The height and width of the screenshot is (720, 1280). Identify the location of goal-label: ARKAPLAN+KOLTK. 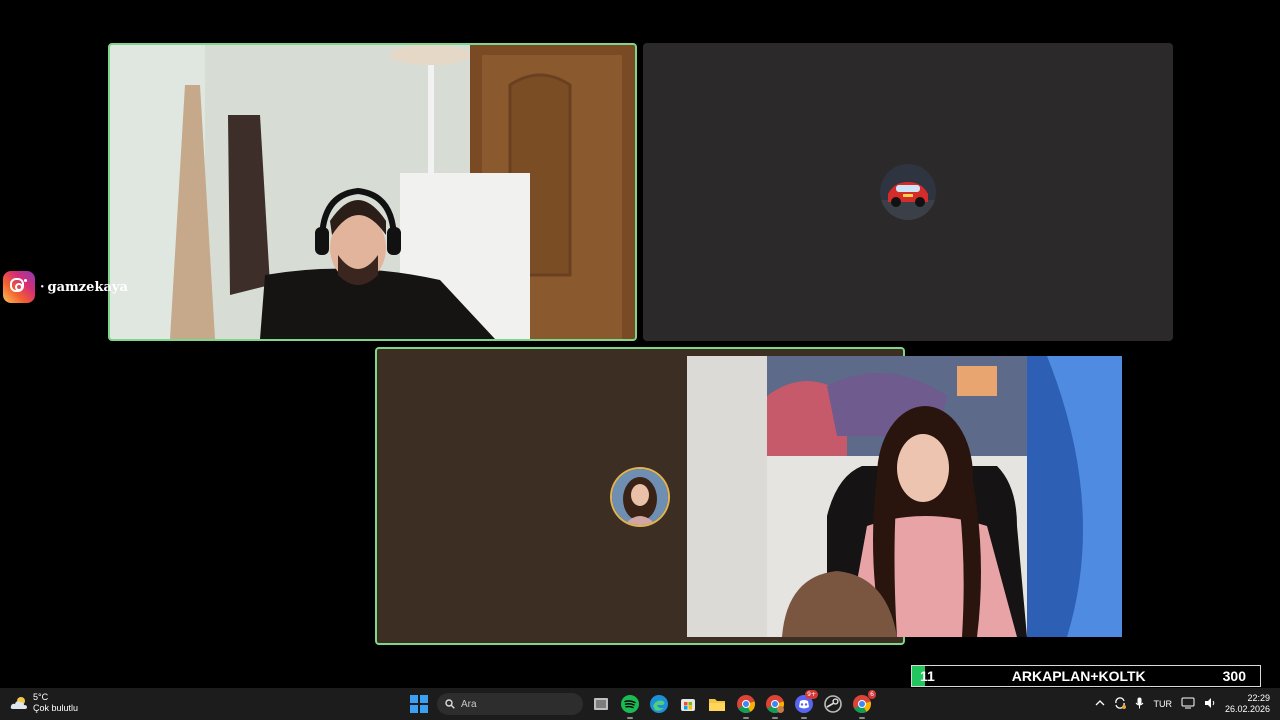
(1078, 676).